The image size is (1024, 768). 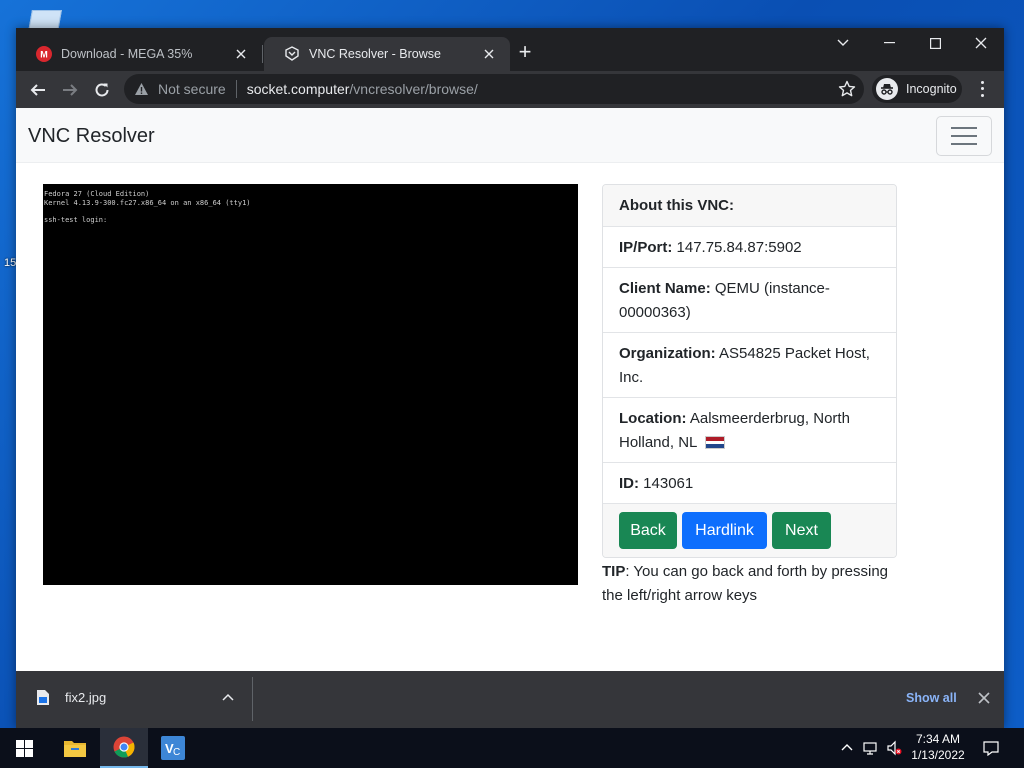 I want to click on show-hidden-icons-chevron-icon, so click(x=848, y=748).